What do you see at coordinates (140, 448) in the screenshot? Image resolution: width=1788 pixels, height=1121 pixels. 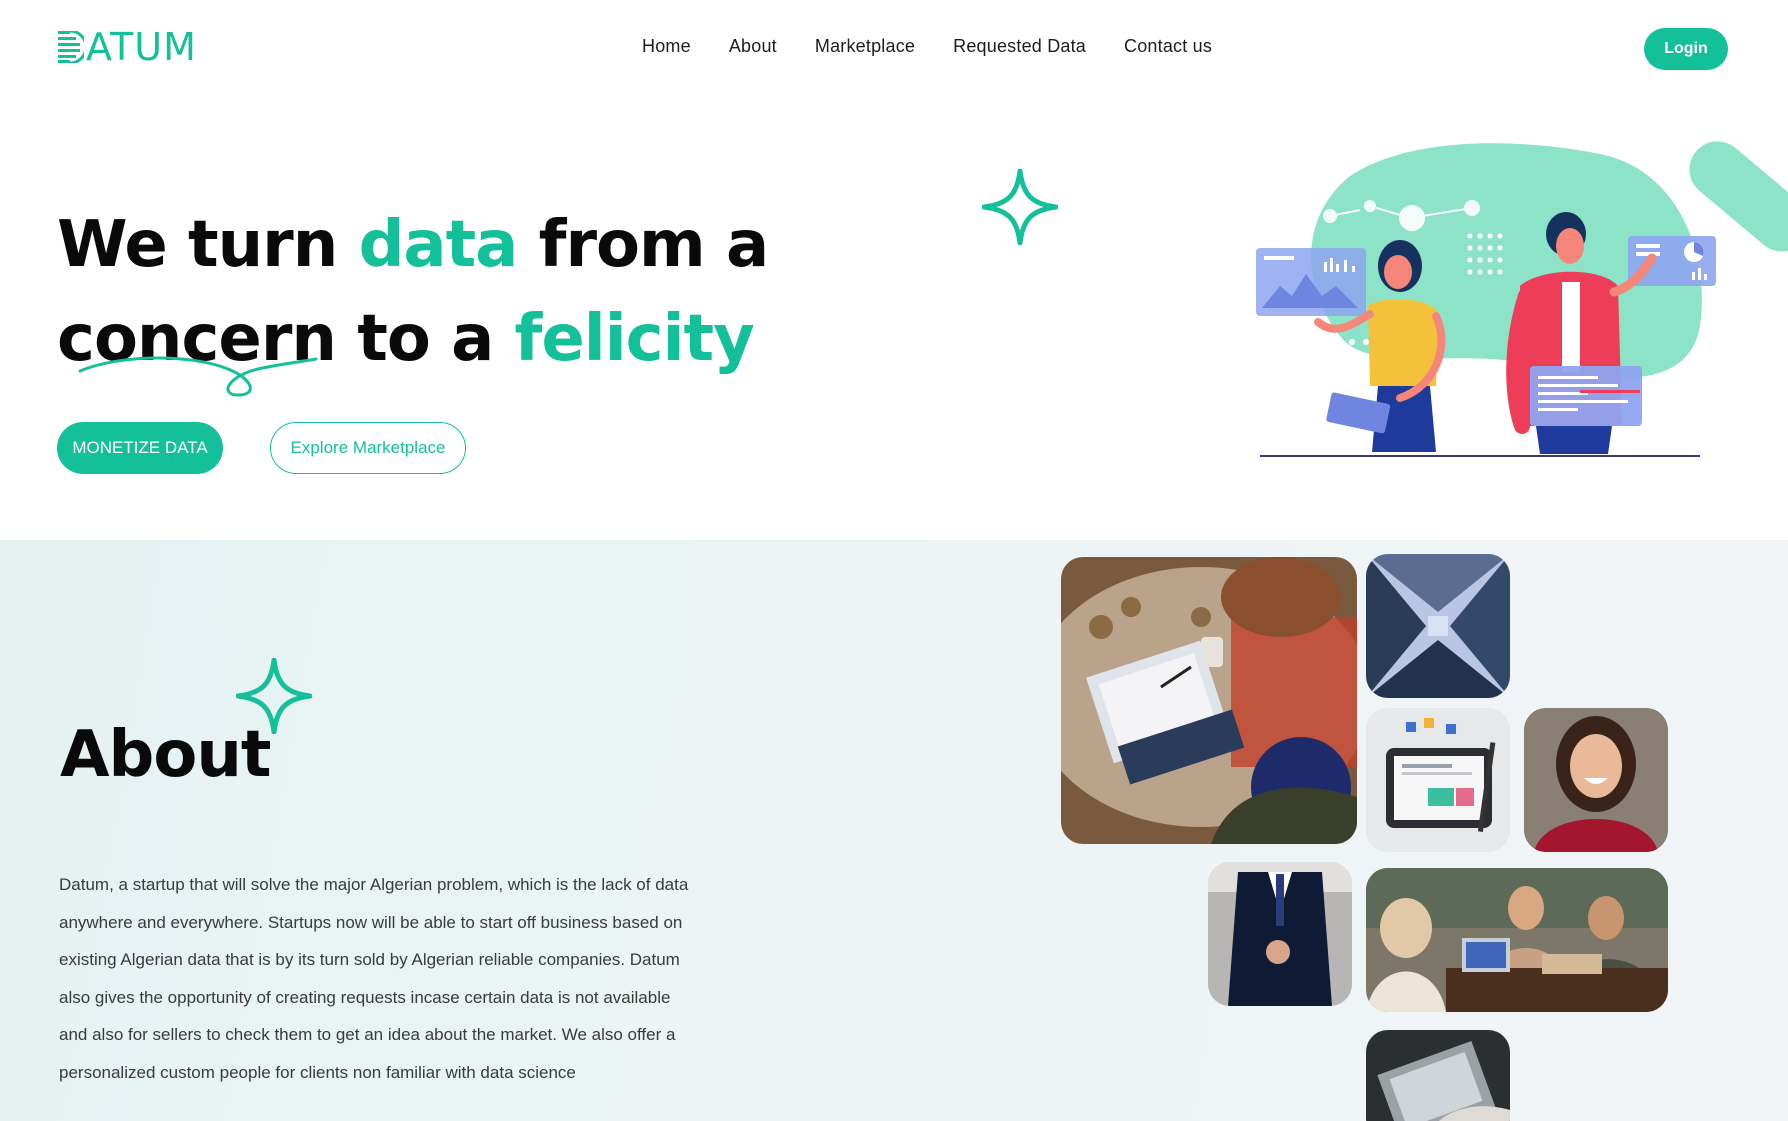 I see `monetize-data-button: MONETIZE DATA` at bounding box center [140, 448].